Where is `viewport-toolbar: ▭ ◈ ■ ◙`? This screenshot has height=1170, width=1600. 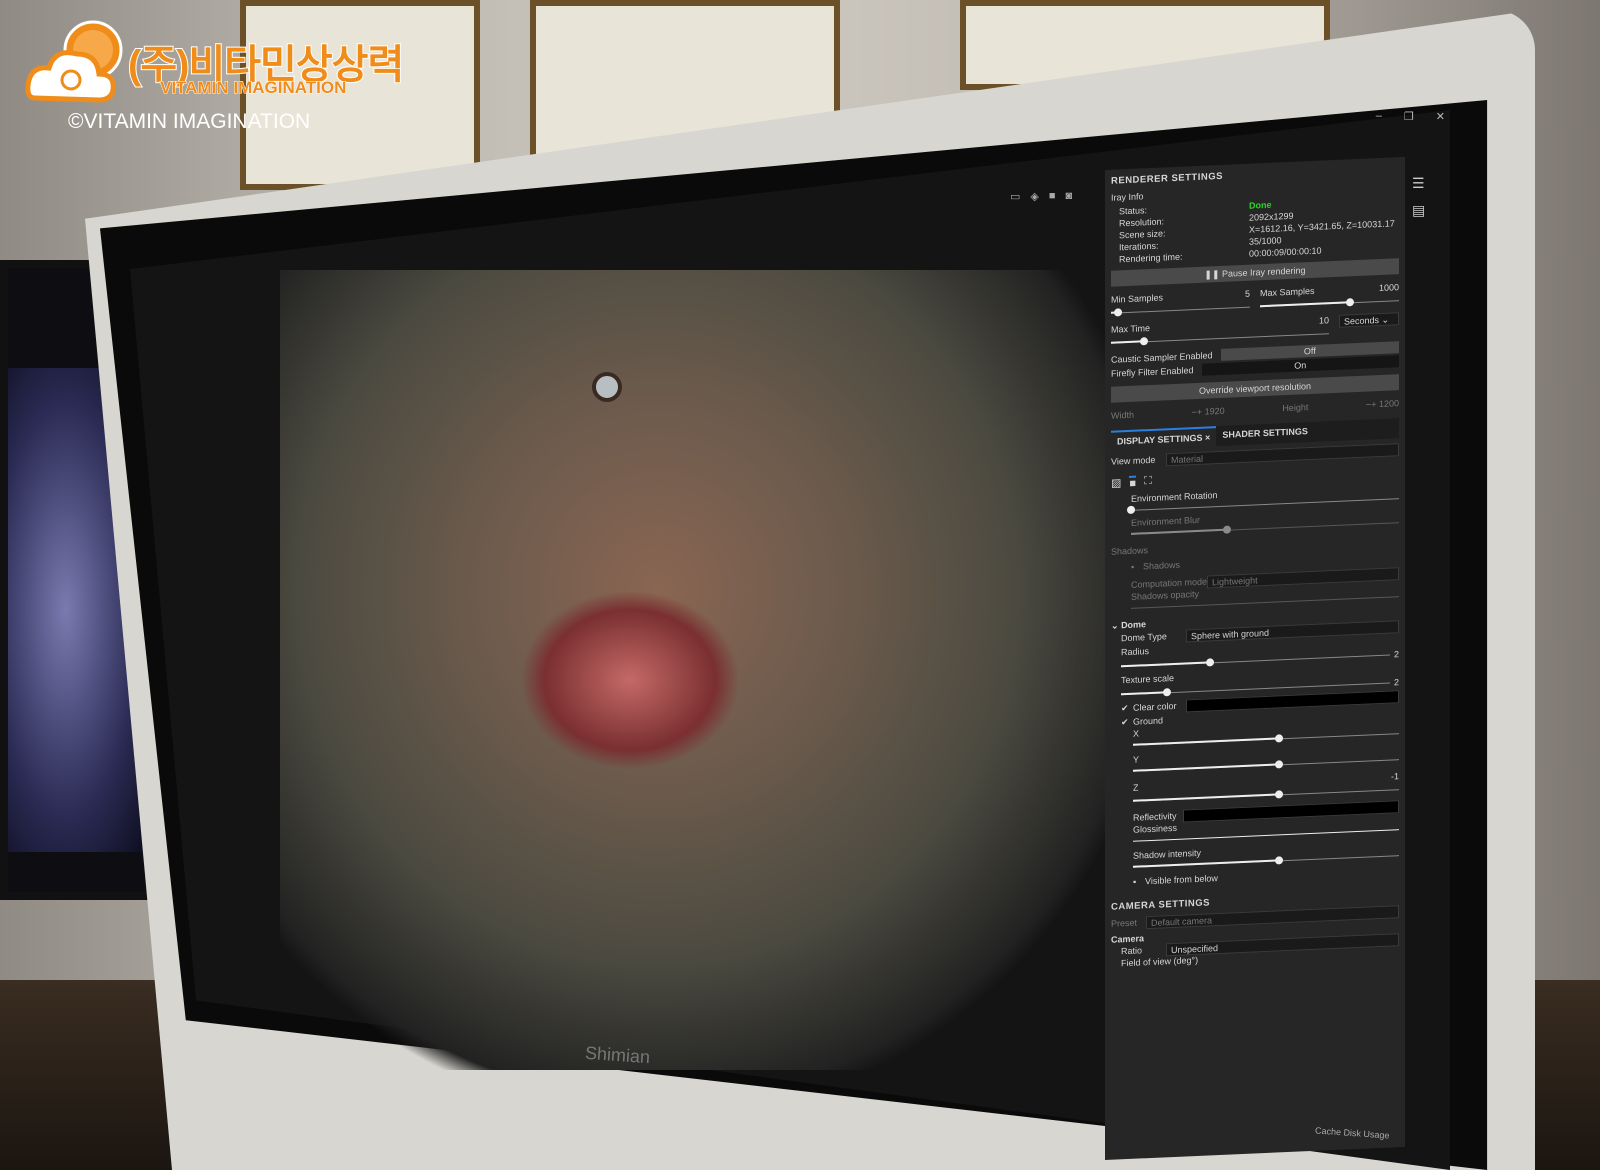
viewport-toolbar: ▭ ◈ ■ ◙ is located at coordinates (1041, 196).